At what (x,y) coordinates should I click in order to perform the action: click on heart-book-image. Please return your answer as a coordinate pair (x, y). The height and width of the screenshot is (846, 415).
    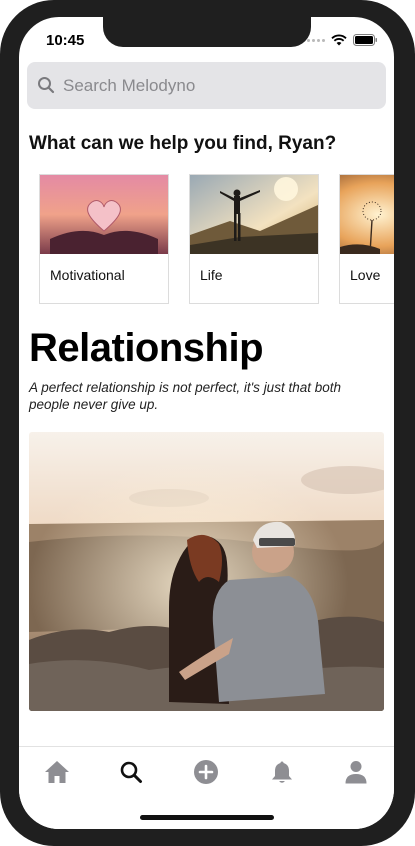
    Looking at the image, I should click on (104, 214).